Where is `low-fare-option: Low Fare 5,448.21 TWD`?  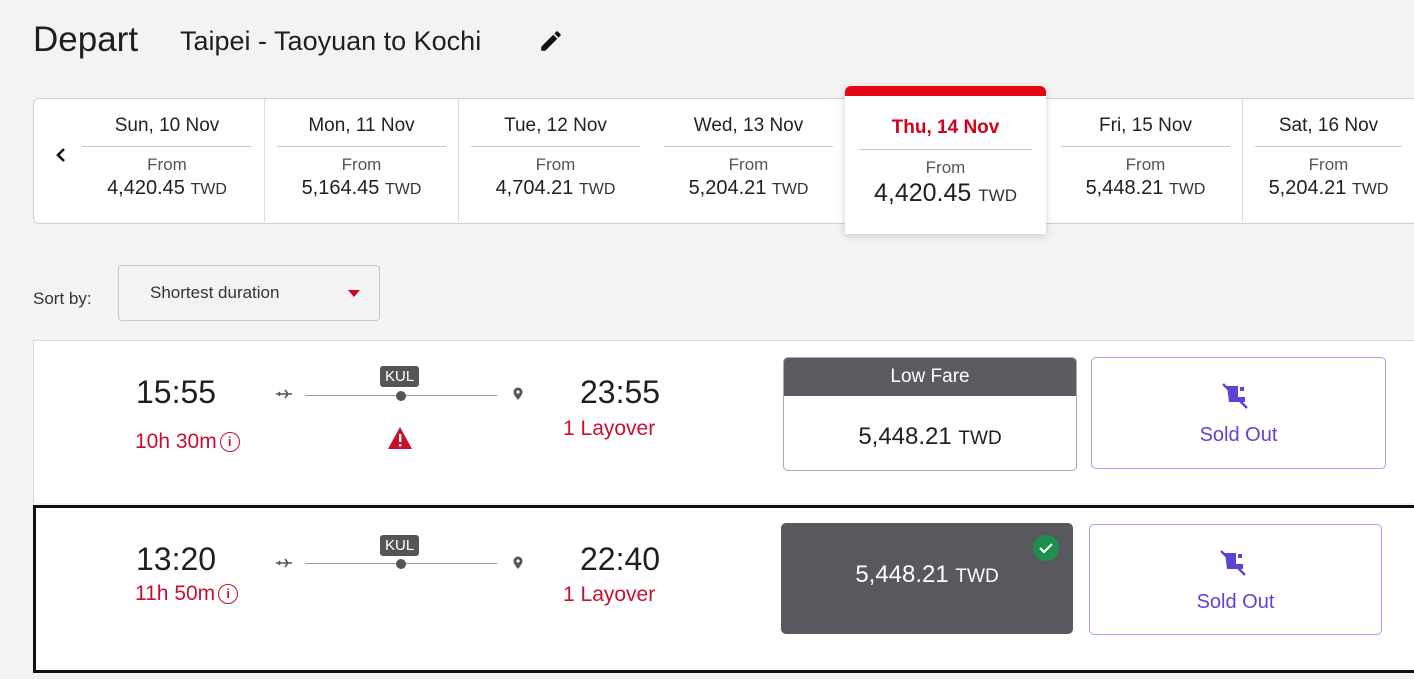
low-fare-option: Low Fare 5,448.21 TWD is located at coordinates (930, 414).